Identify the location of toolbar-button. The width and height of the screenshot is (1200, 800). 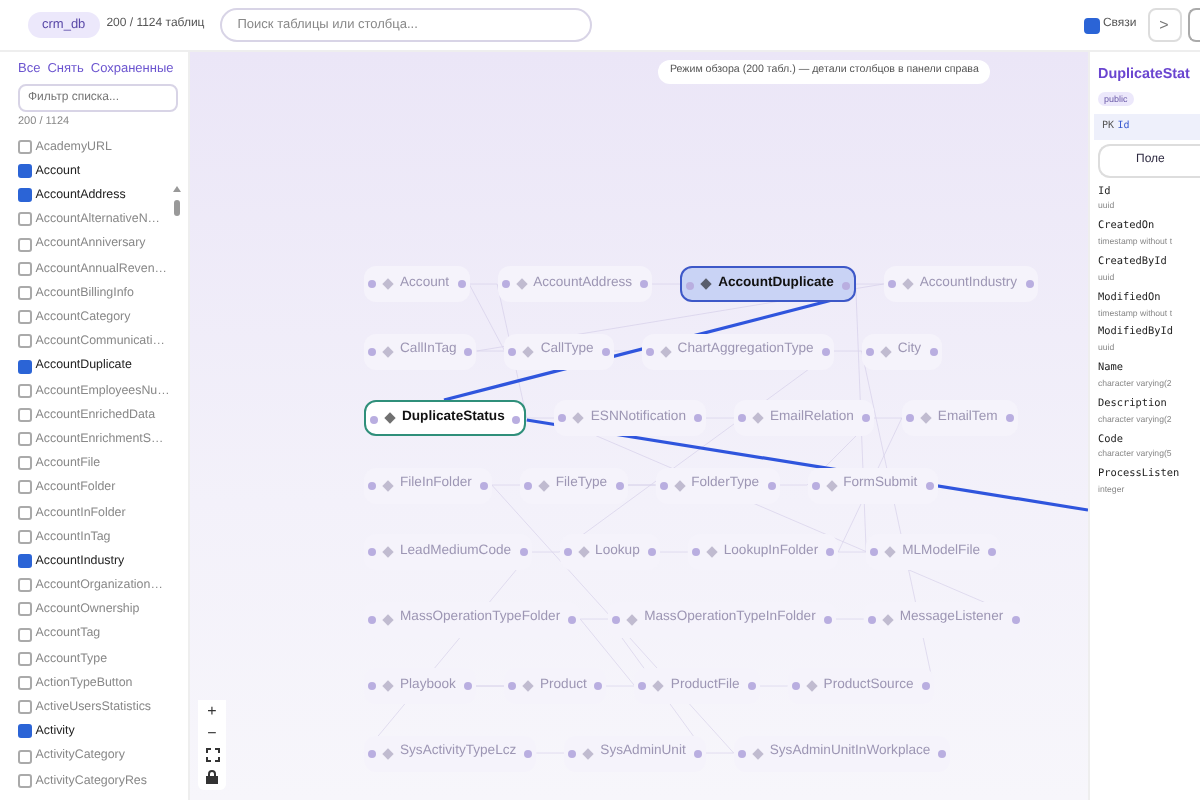
(1194, 25).